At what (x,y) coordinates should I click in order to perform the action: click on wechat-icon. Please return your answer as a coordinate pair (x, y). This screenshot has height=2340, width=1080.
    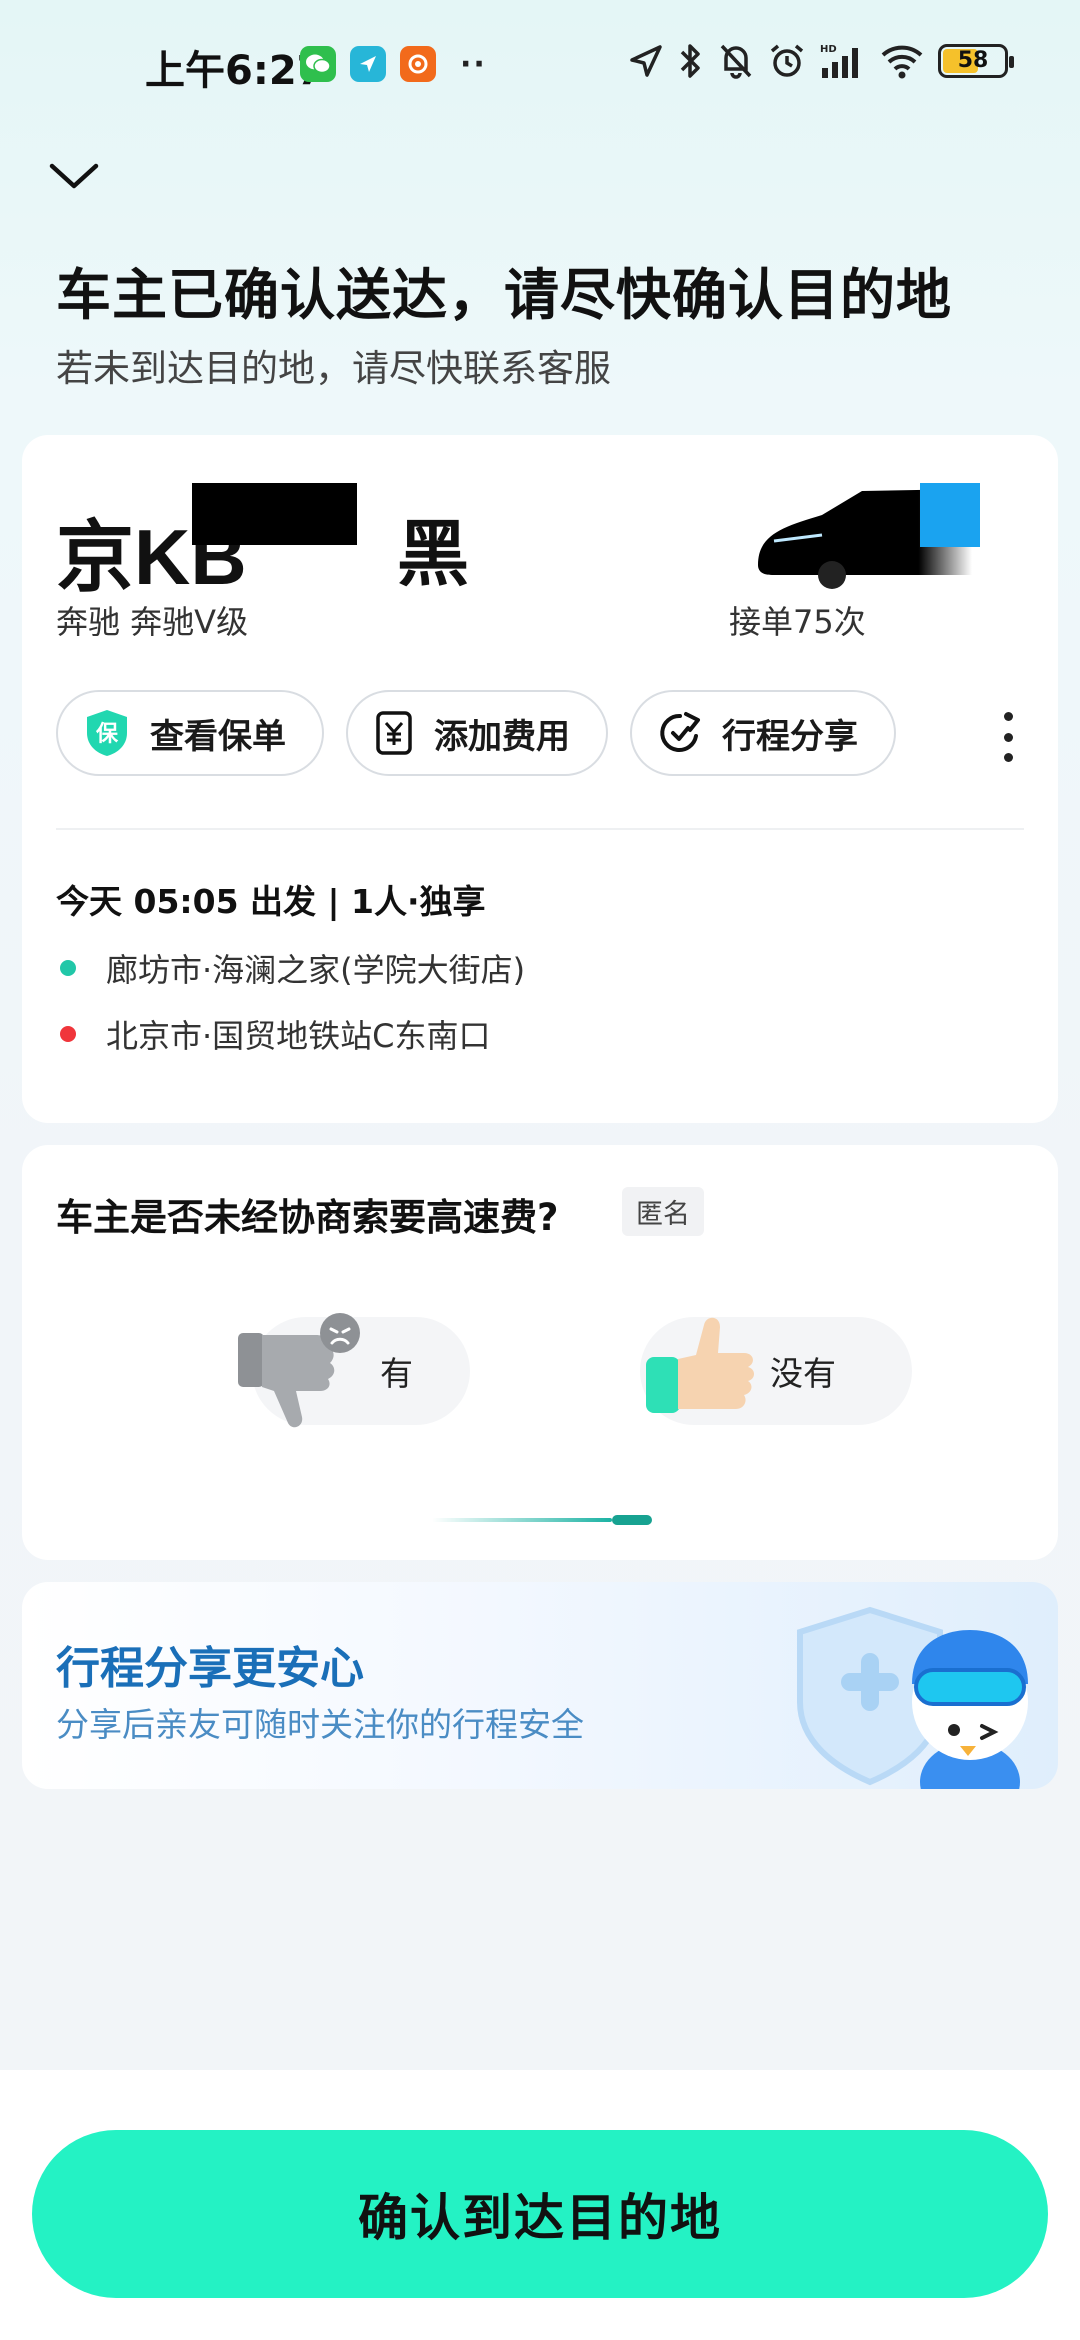
    Looking at the image, I should click on (318, 64).